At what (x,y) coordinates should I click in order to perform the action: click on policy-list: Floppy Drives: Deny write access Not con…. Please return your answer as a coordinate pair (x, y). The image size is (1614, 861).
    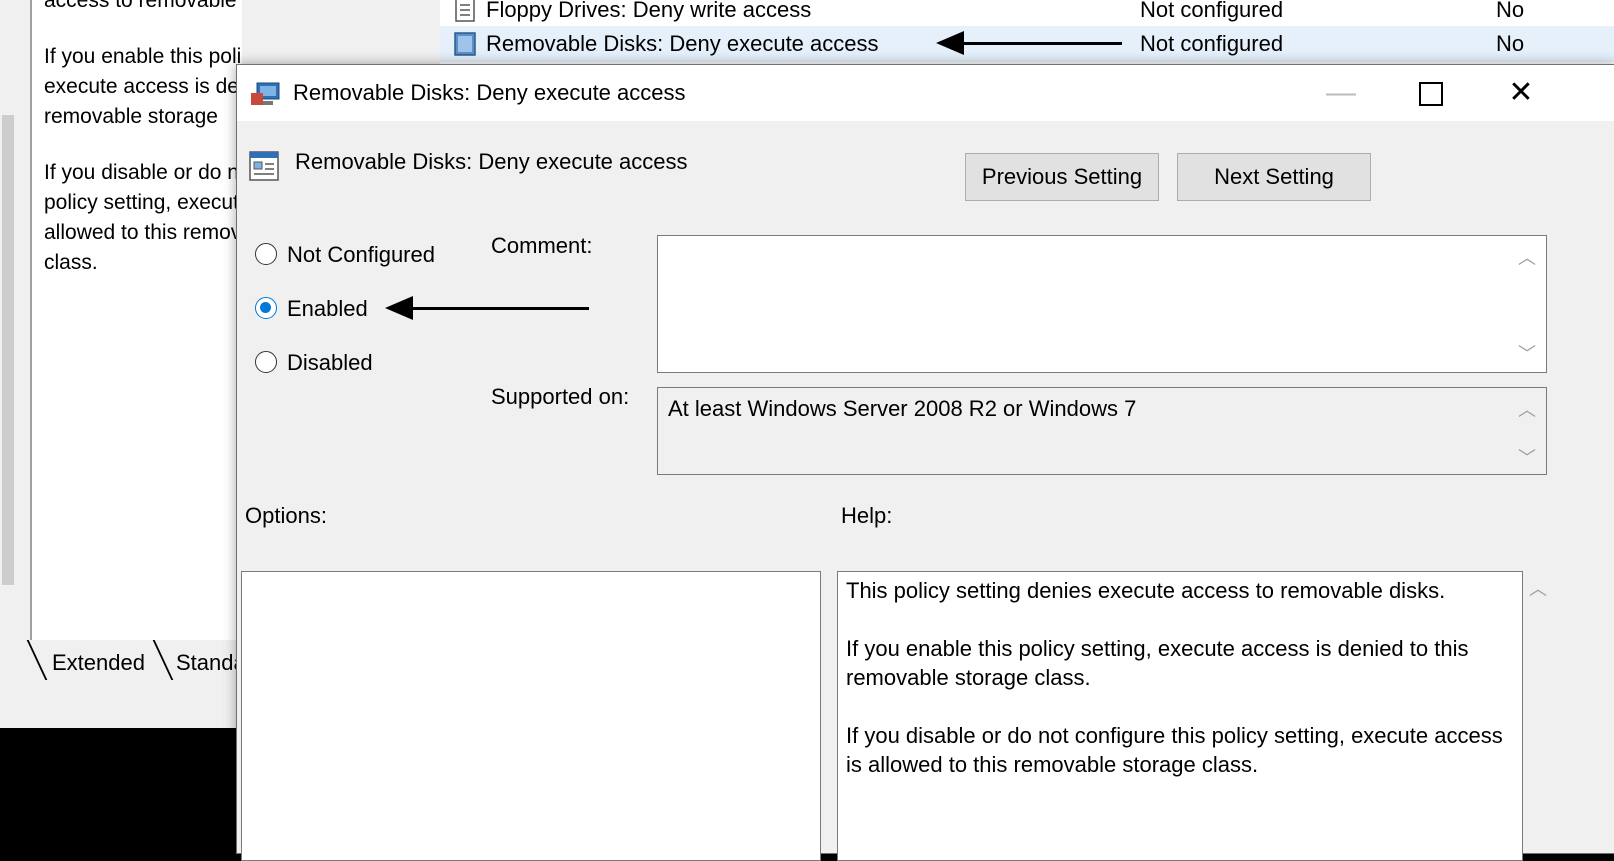
    Looking at the image, I should click on (1027, 35).